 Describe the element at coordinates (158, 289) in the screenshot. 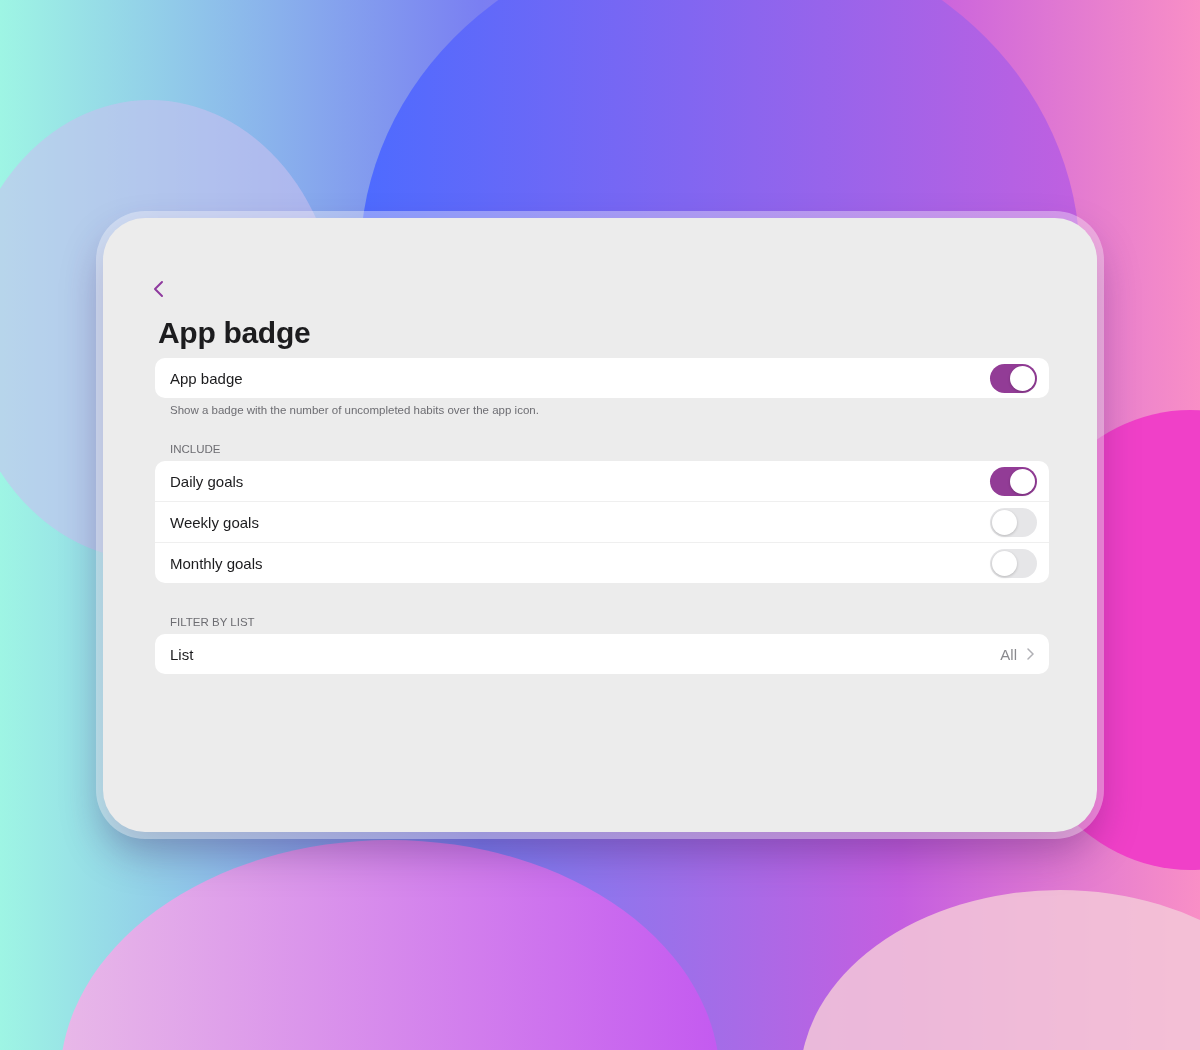

I see `back-icon` at that location.